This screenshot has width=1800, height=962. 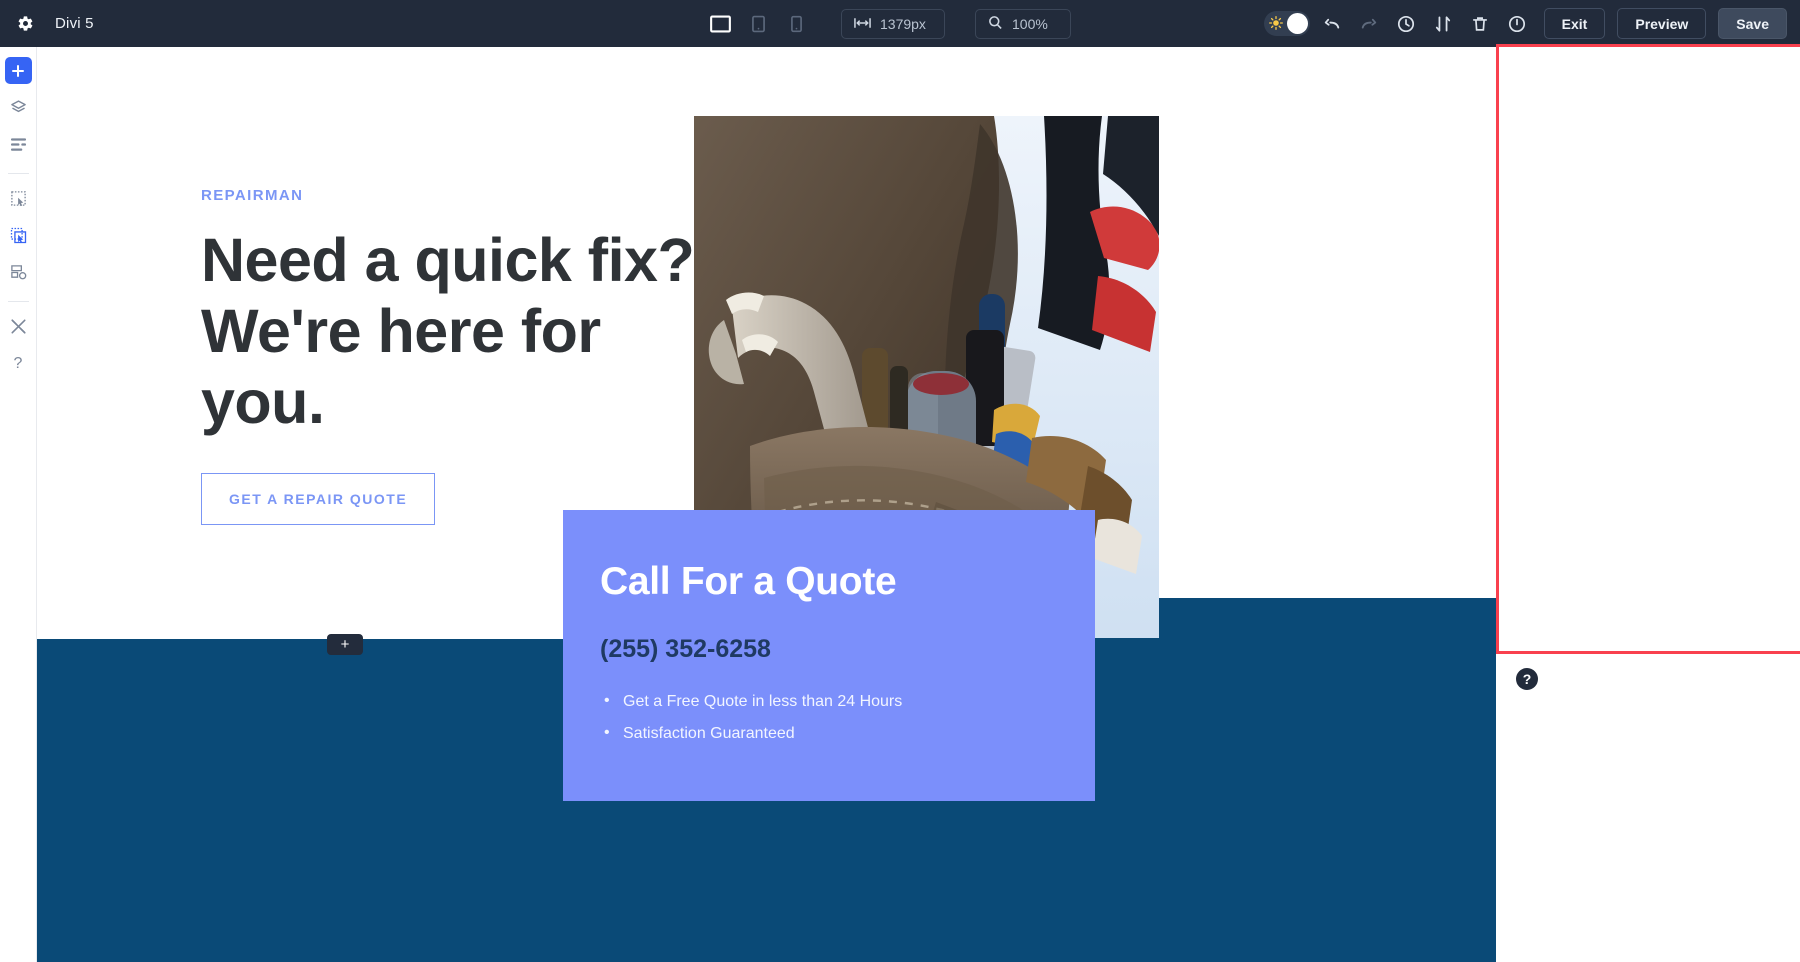 I want to click on trash-icon, so click(x=1480, y=24).